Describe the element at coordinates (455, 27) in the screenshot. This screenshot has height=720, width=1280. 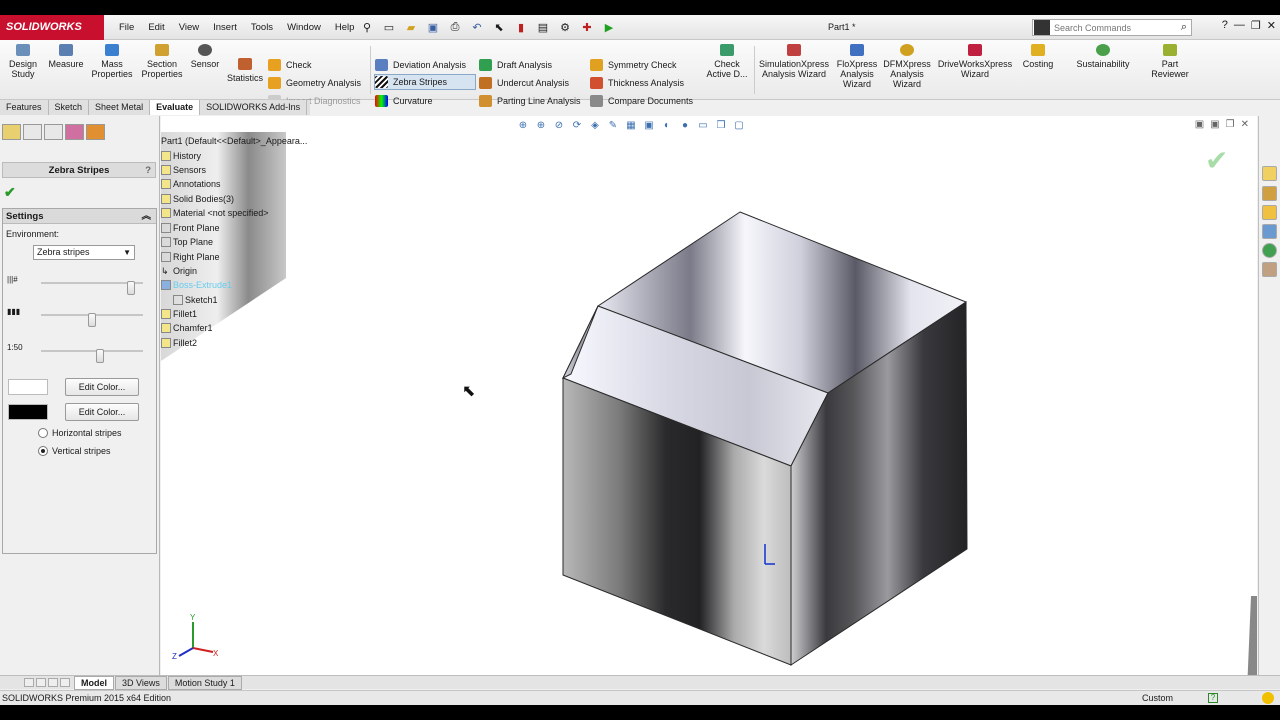
I see `print-icon: ⎙` at that location.